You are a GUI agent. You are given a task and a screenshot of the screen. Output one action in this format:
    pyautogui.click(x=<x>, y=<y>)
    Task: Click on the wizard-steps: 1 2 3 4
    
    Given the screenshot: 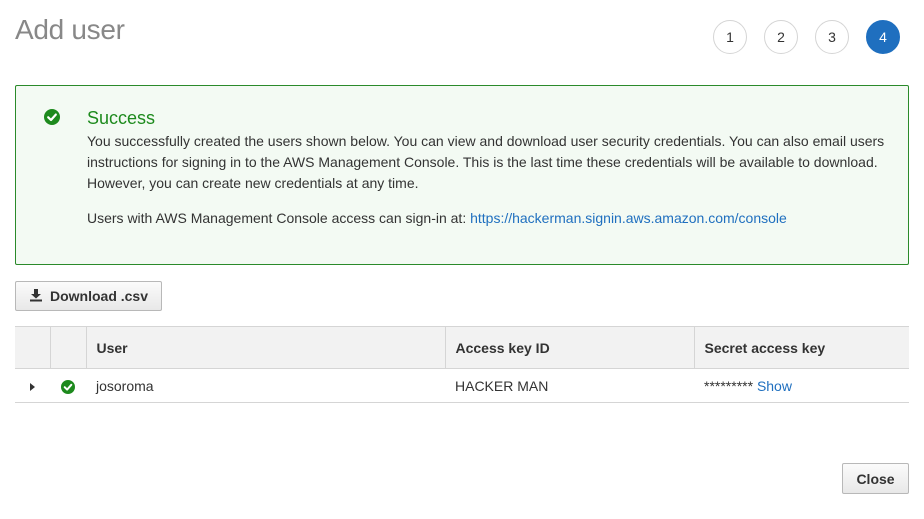 What is the action you would take?
    pyautogui.click(x=806, y=37)
    